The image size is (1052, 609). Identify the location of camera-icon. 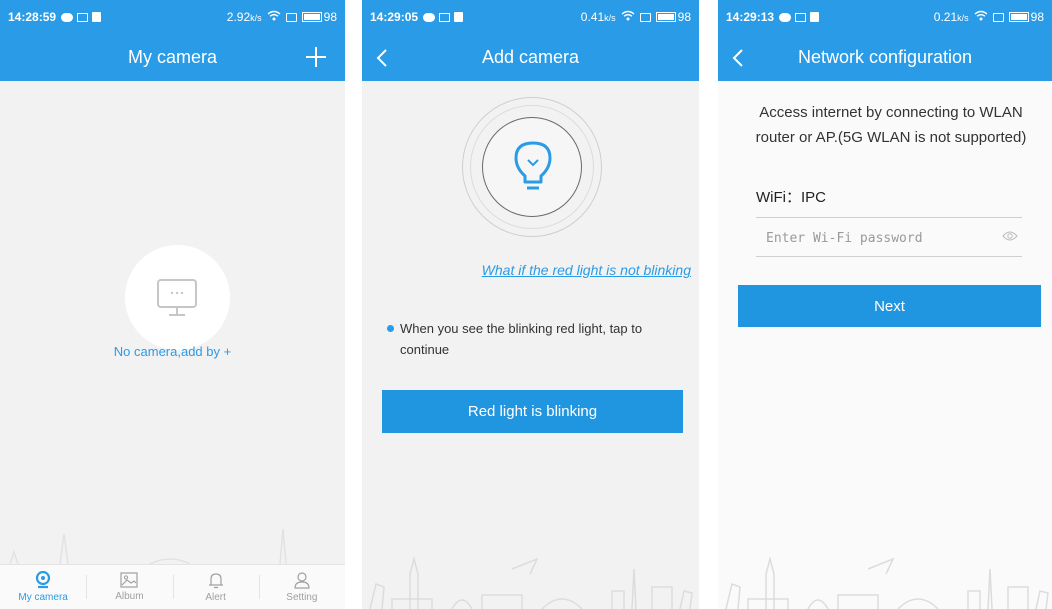
(43, 580).